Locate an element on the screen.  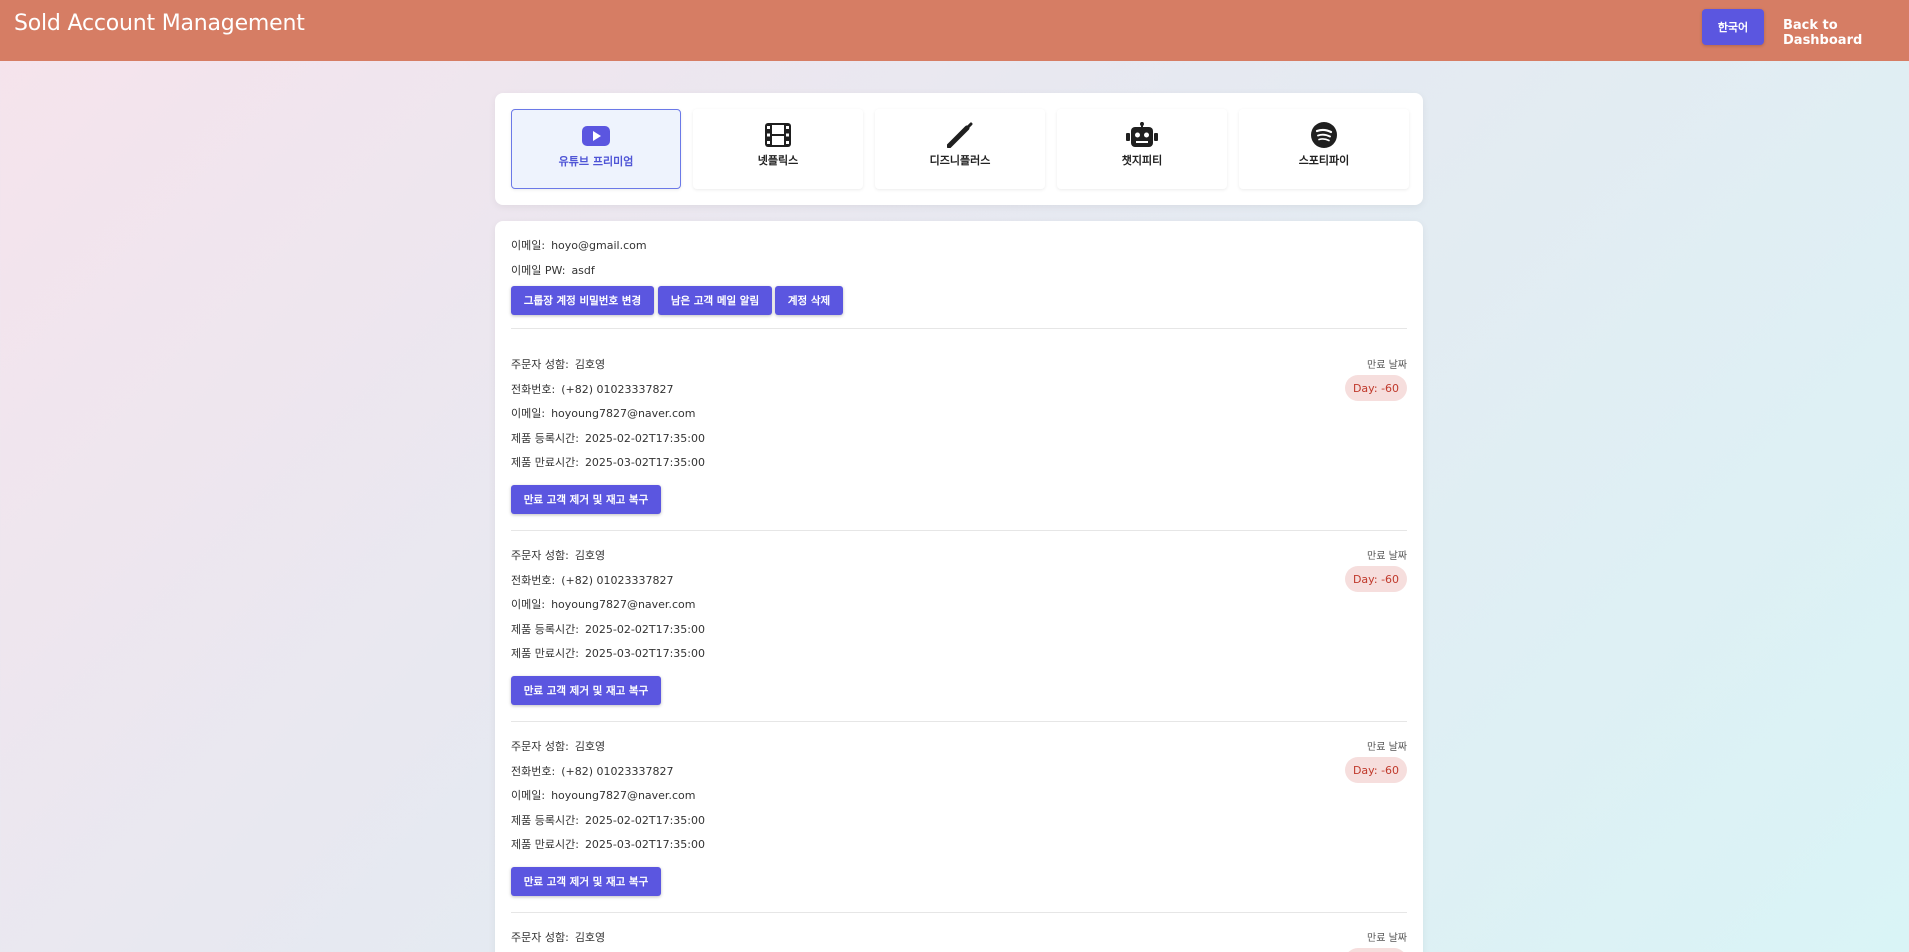
youtube-icon is located at coordinates (596, 136).